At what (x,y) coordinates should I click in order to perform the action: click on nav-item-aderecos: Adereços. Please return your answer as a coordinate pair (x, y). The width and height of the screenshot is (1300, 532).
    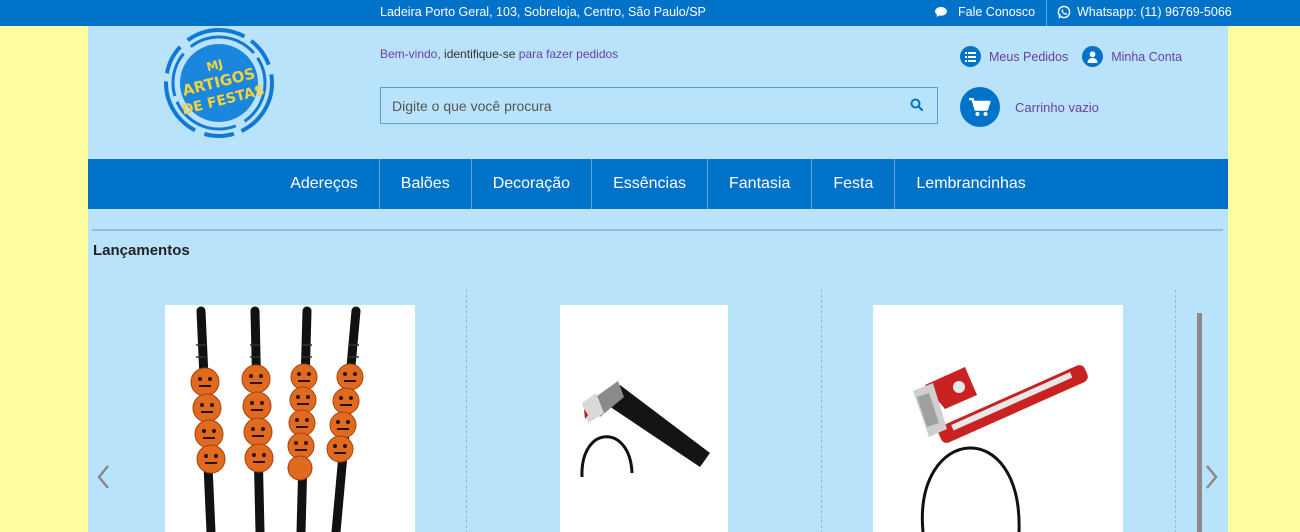
    Looking at the image, I should click on (324, 184).